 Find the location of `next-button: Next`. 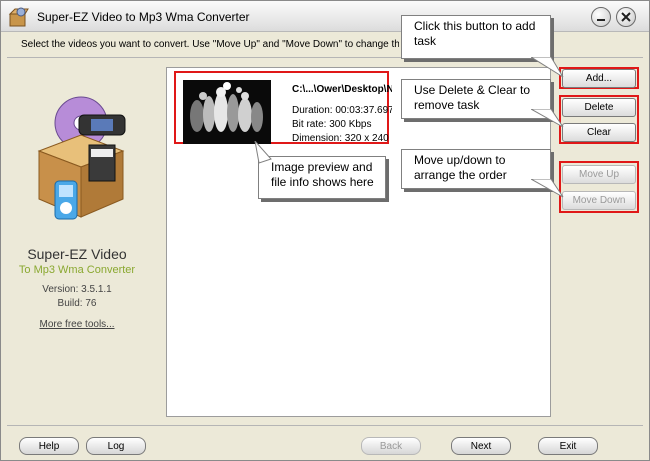

next-button: Next is located at coordinates (481, 446).